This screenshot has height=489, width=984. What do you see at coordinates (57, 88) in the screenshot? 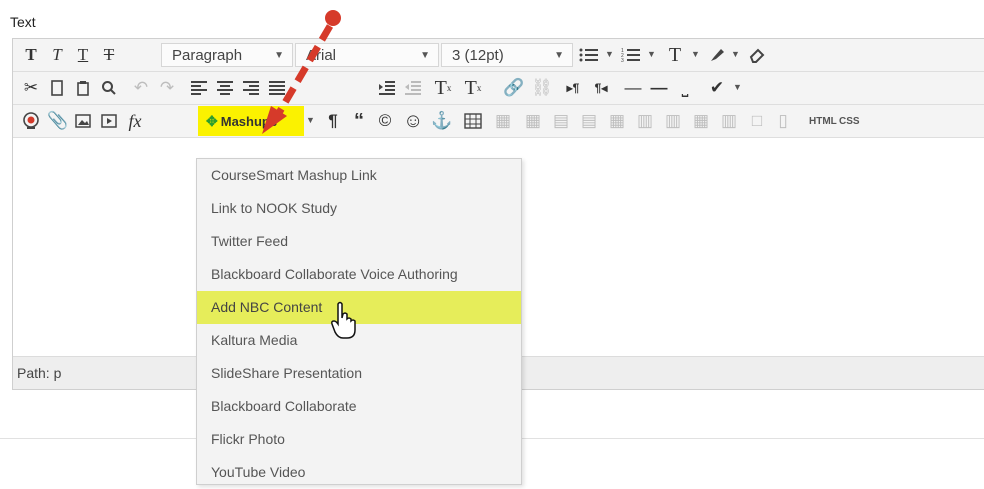
I see `copy-icon` at bounding box center [57, 88].